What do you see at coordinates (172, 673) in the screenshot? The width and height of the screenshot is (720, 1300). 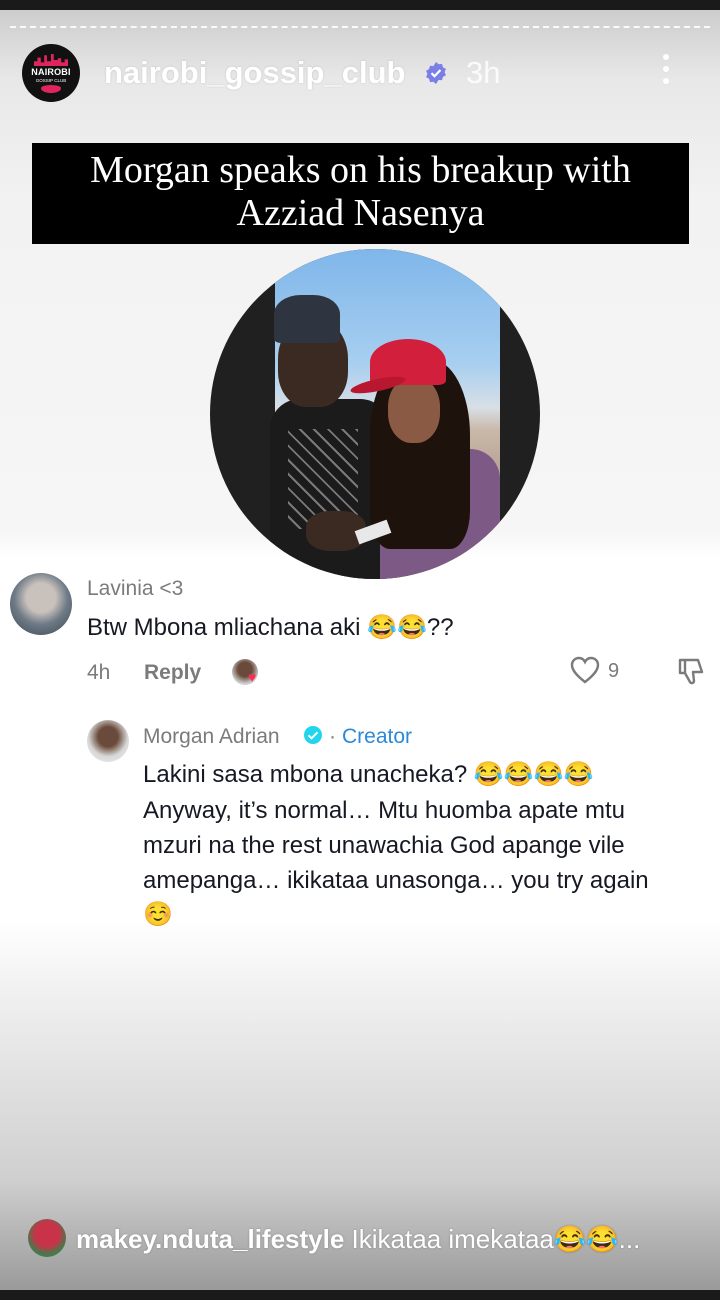 I see `reply-button: Reply` at bounding box center [172, 673].